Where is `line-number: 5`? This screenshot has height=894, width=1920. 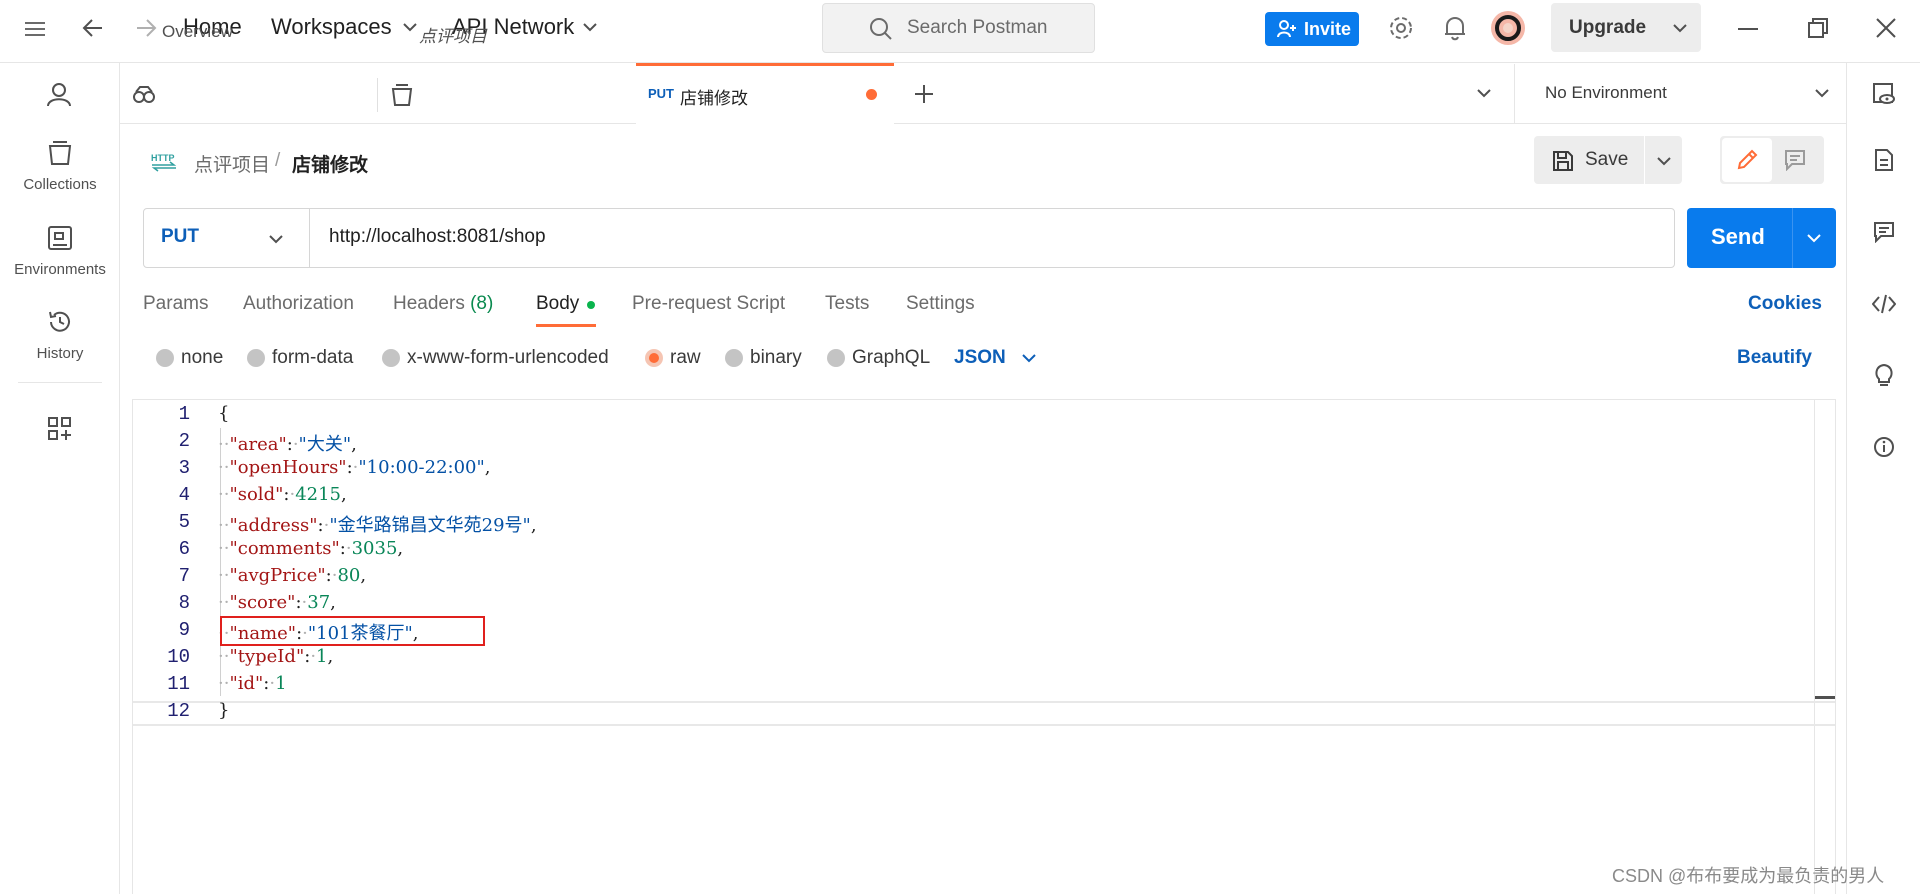
line-number: 5 is located at coordinates (184, 522).